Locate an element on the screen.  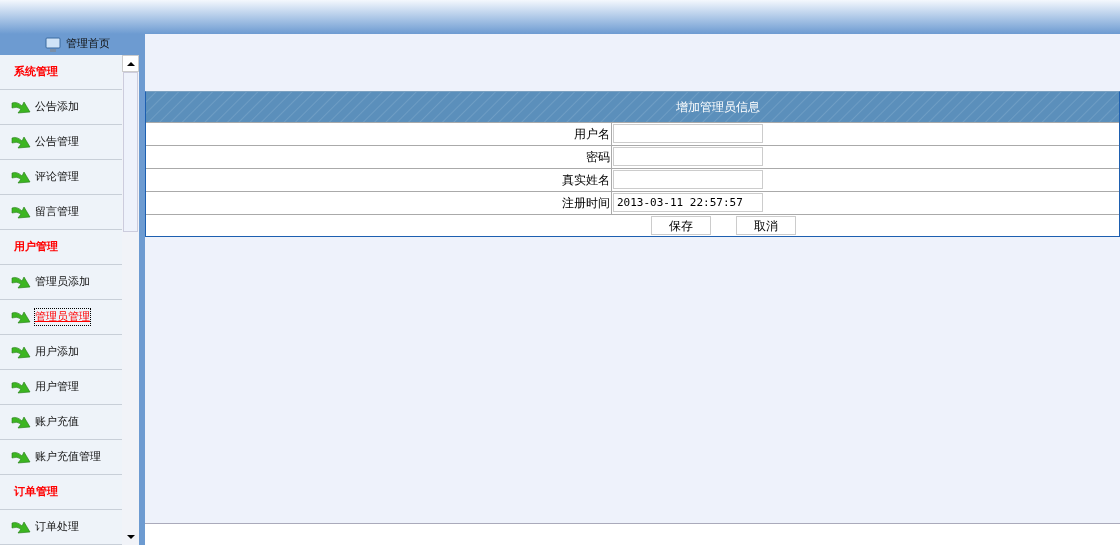
sidebar-link: 公告管理 is located at coordinates (57, 142).